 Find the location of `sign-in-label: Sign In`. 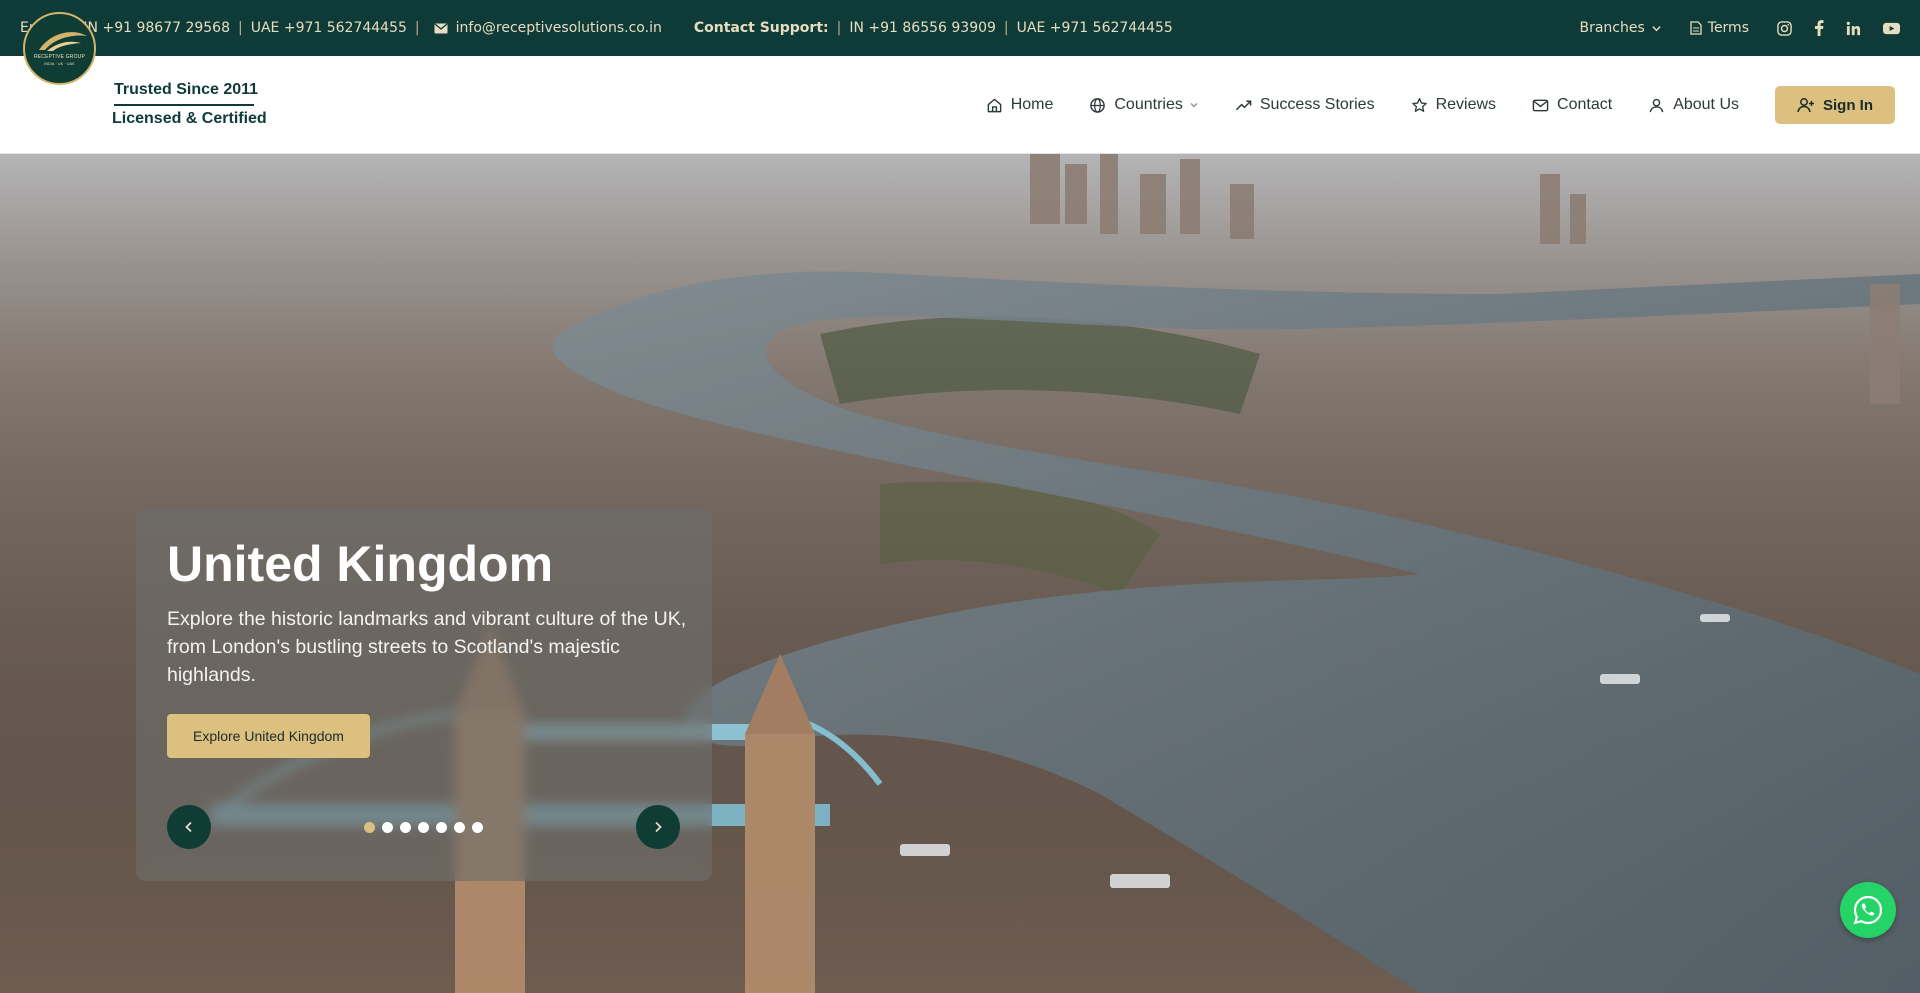

sign-in-label: Sign In is located at coordinates (1848, 105).